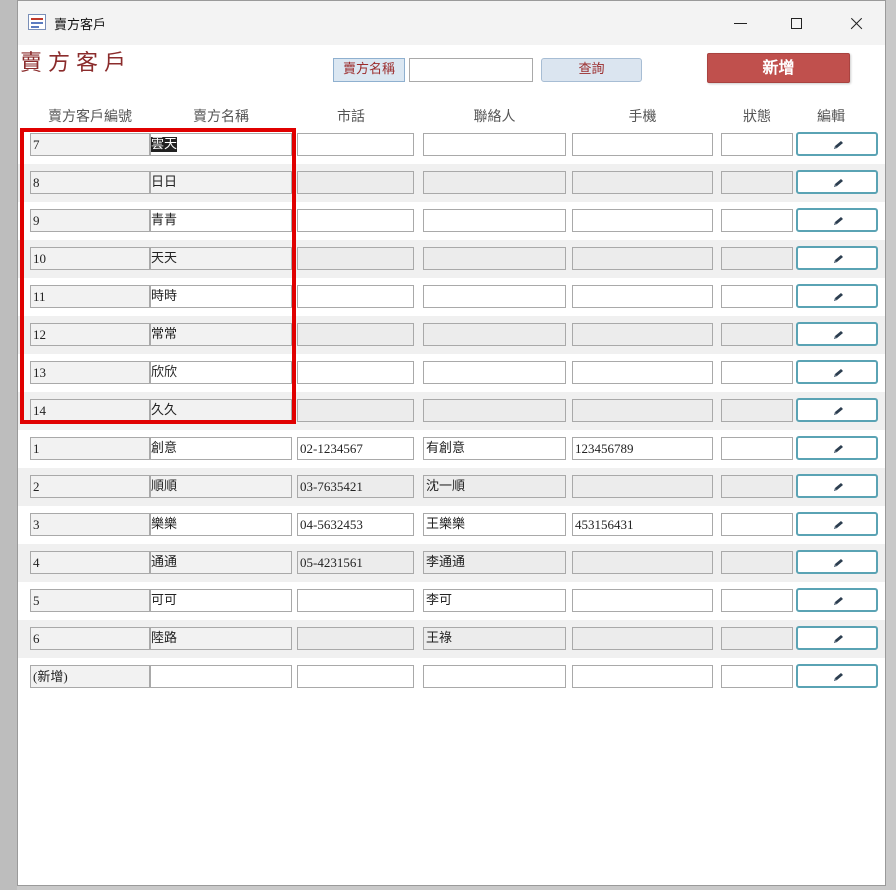 The width and height of the screenshot is (896, 890). What do you see at coordinates (494, 638) in the screenshot?
I see `cell-contact: 王祿` at bounding box center [494, 638].